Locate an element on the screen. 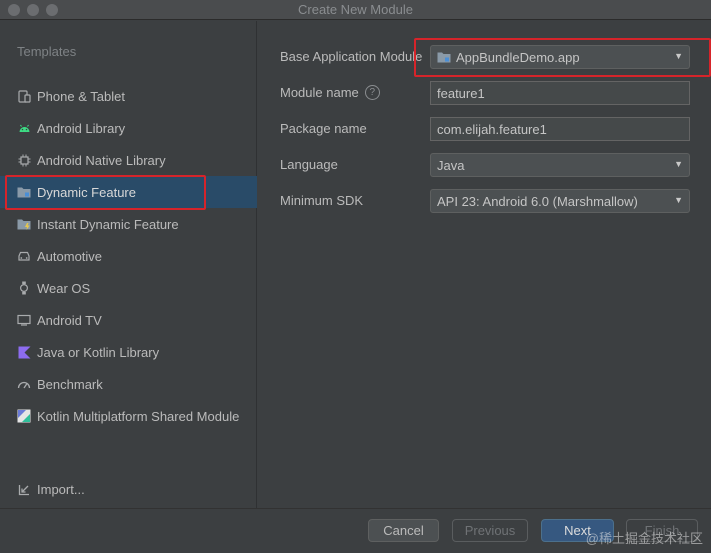 The height and width of the screenshot is (553, 711). module-name-label-text: Module name is located at coordinates (319, 92).